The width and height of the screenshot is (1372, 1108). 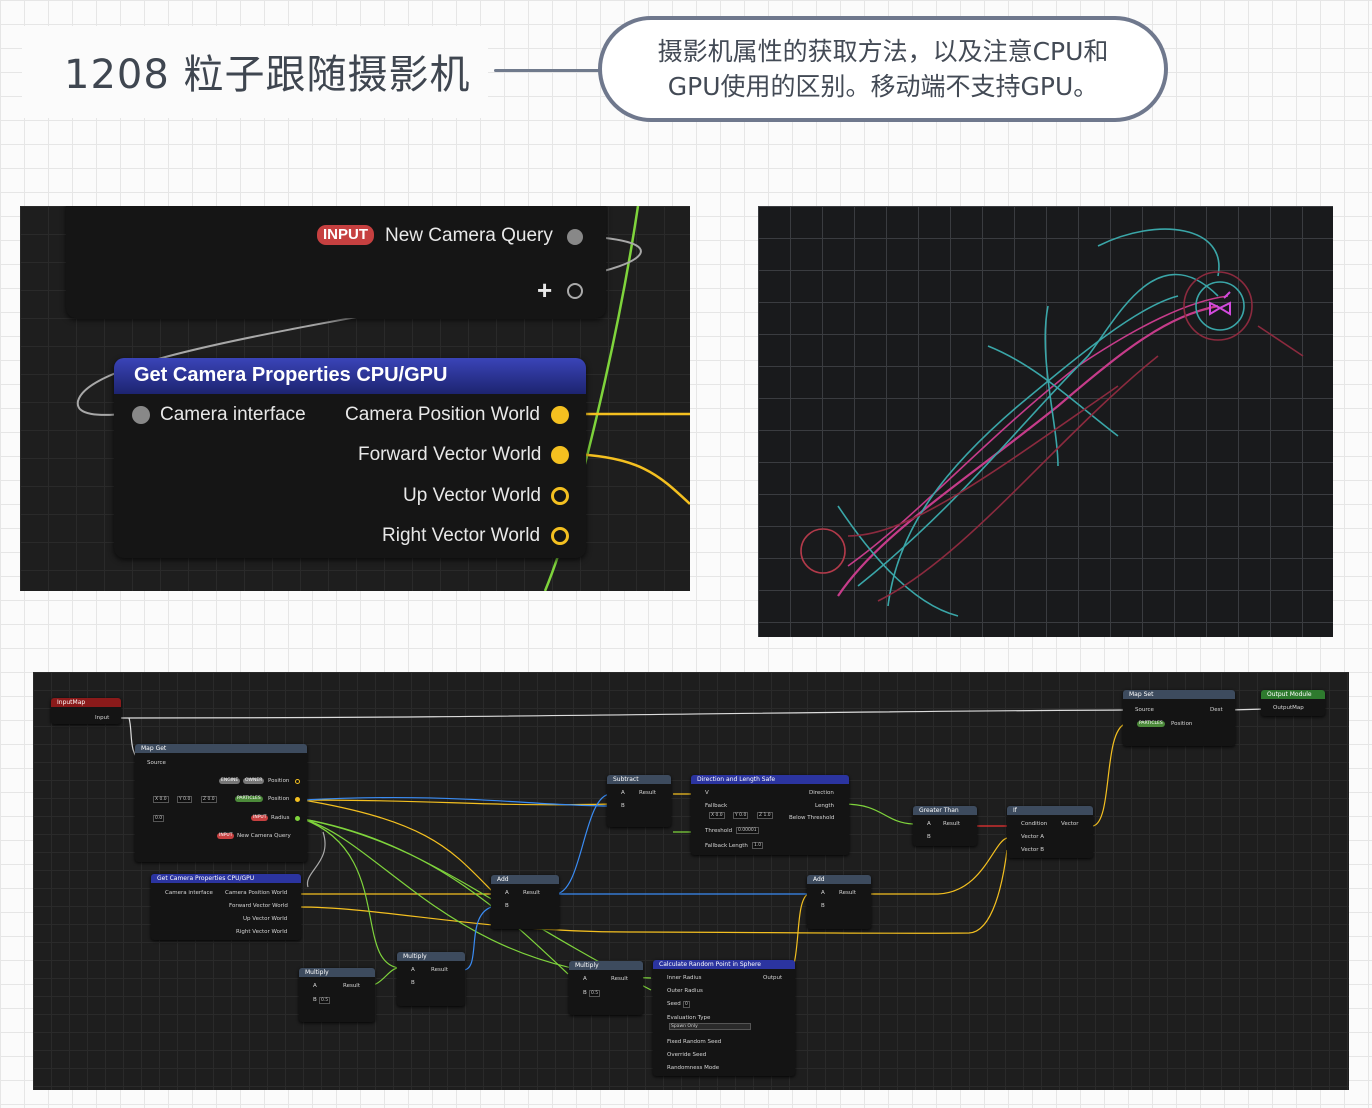 I want to click on map-get-radius: Radius, so click(x=280, y=818).